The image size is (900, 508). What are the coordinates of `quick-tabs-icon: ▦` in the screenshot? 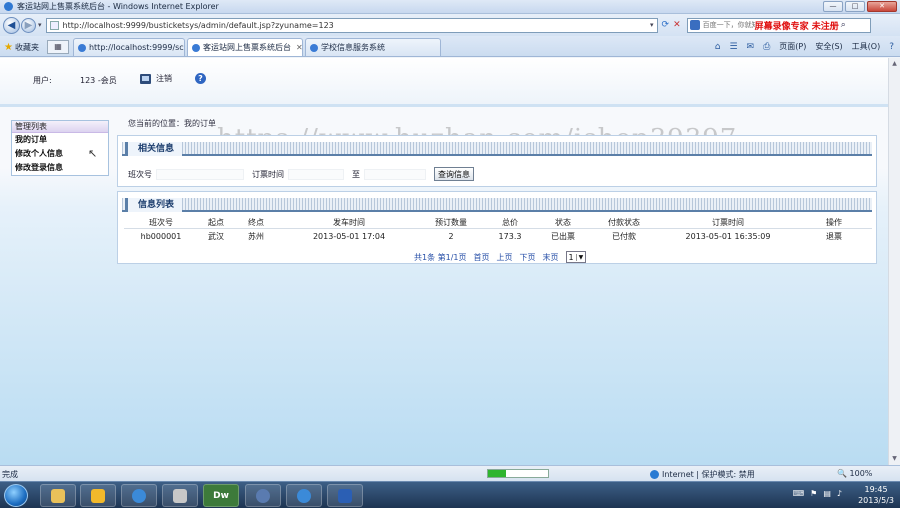 It's located at (57, 47).